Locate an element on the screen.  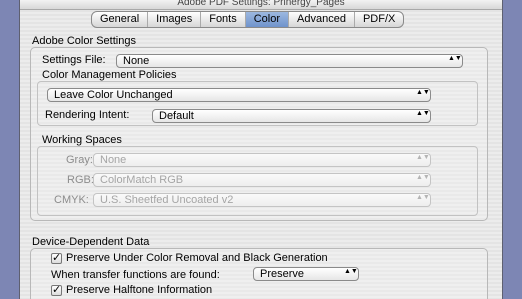
tab-general: General is located at coordinates (120, 19).